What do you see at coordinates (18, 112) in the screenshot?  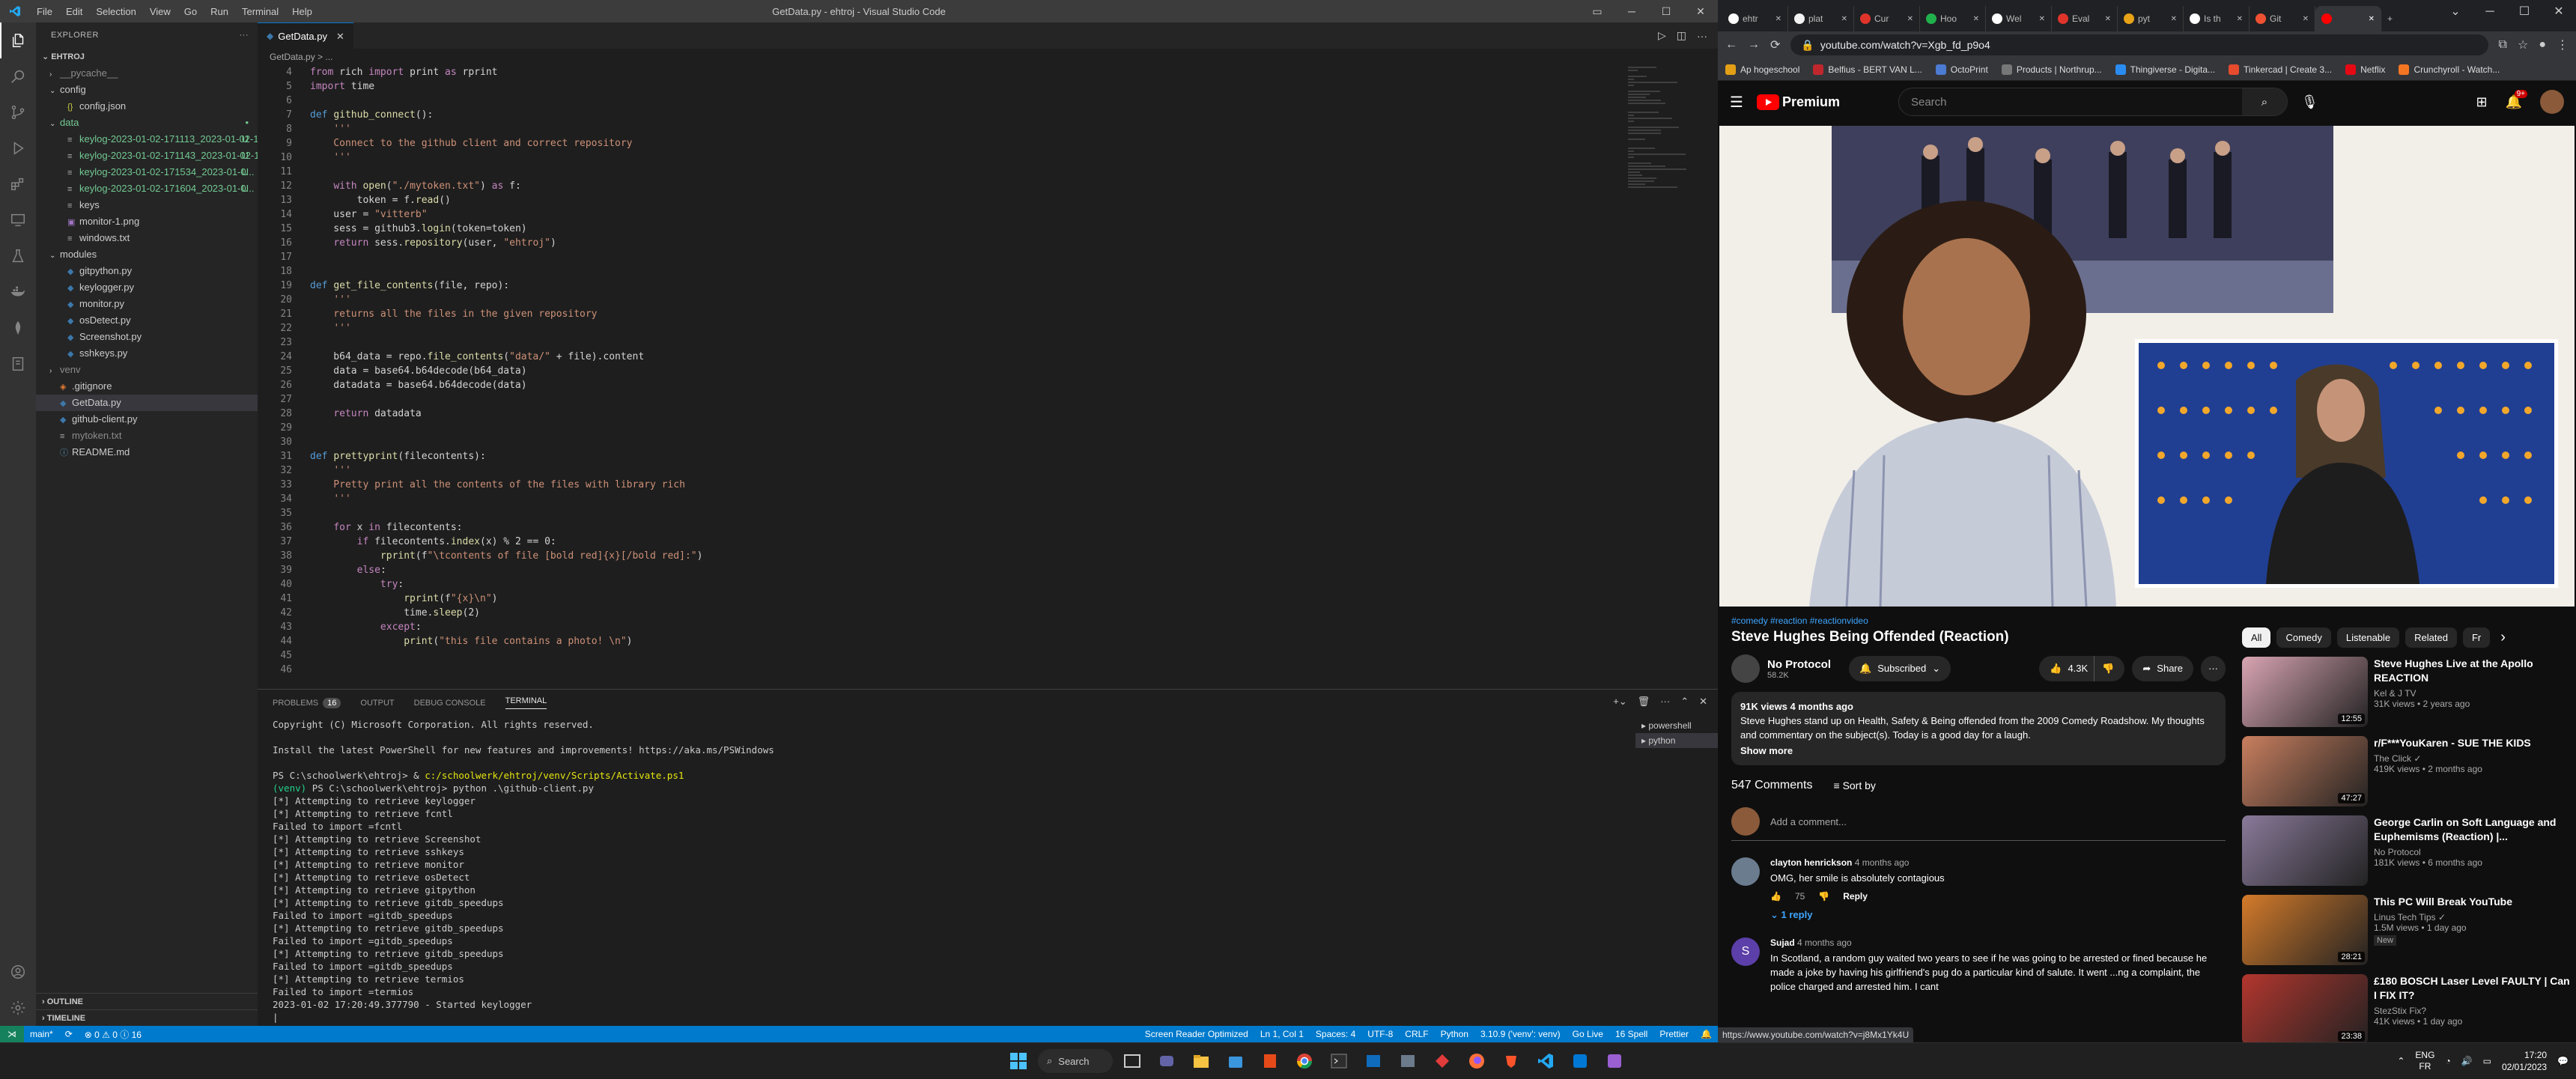 I see `source-control-icon` at bounding box center [18, 112].